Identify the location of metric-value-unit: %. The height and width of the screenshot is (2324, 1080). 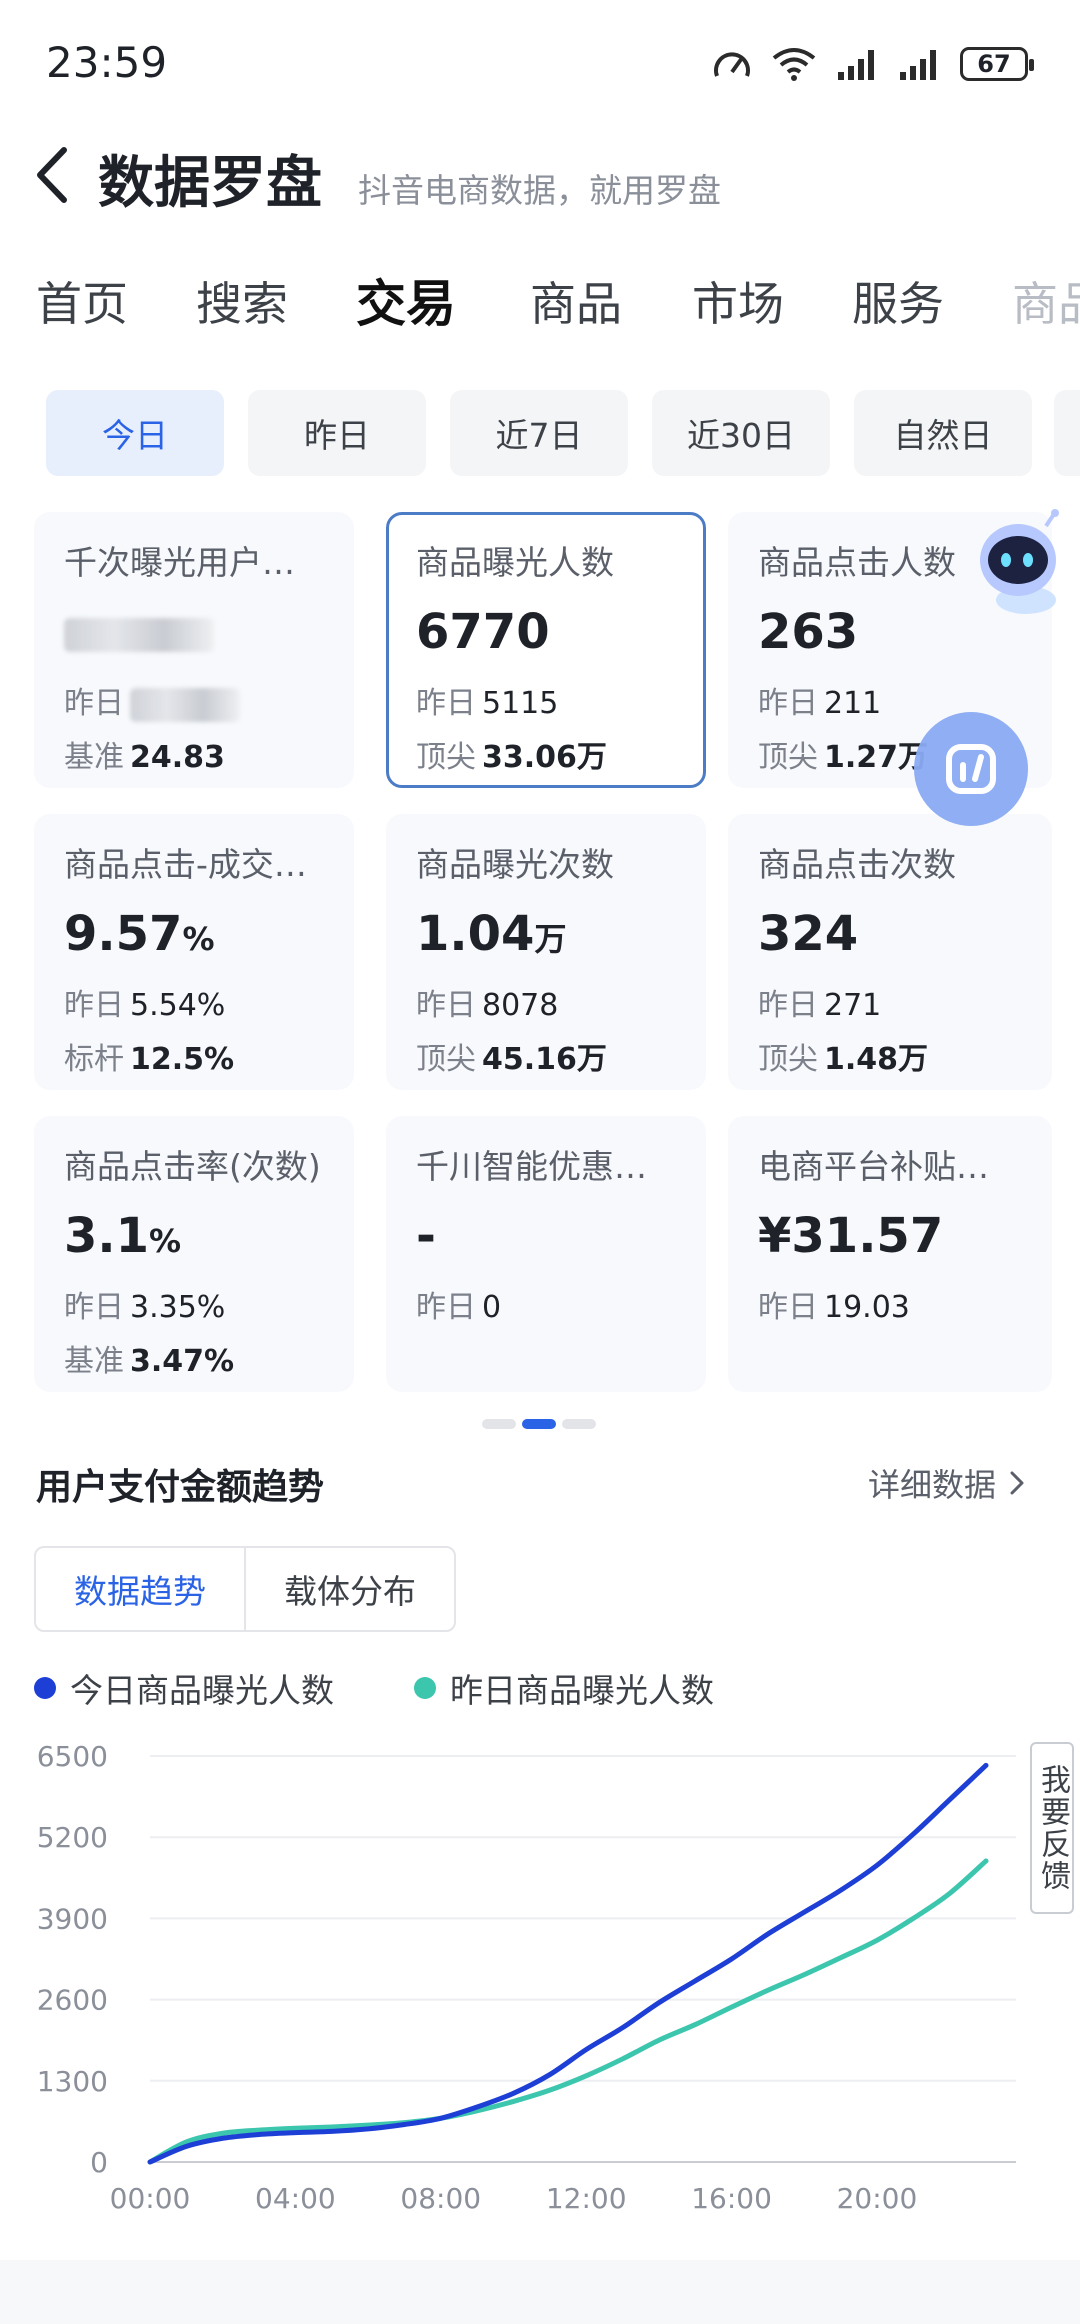
(165, 1241).